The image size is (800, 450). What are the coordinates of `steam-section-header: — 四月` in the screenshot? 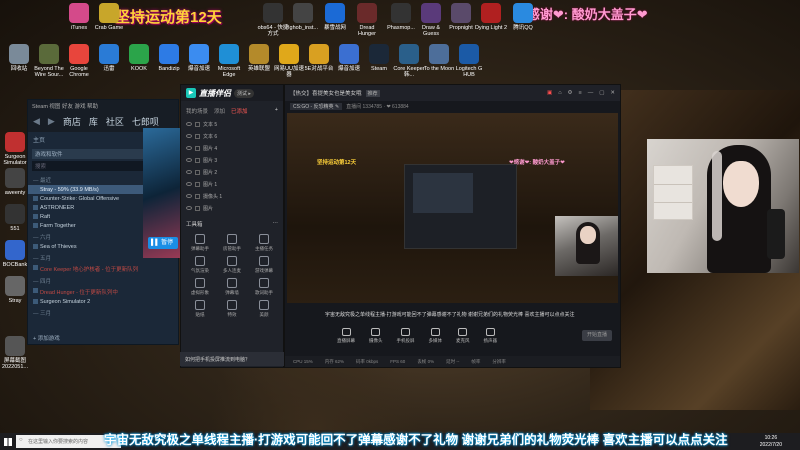 It's located at (103, 280).